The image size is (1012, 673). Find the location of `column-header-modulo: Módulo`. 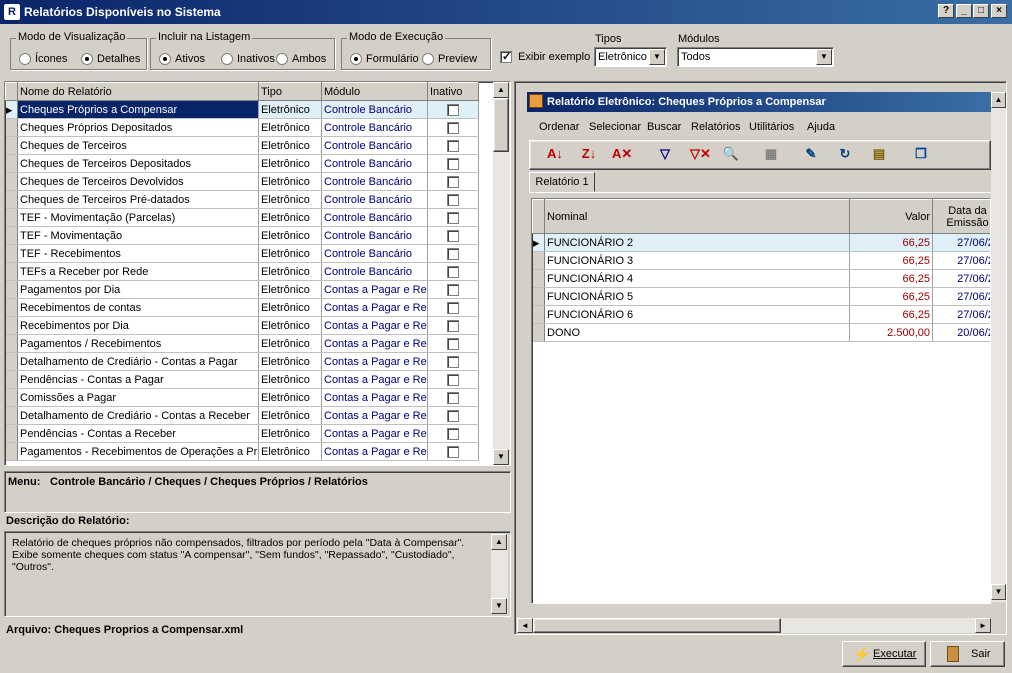

column-header-modulo: Módulo is located at coordinates (374, 91).